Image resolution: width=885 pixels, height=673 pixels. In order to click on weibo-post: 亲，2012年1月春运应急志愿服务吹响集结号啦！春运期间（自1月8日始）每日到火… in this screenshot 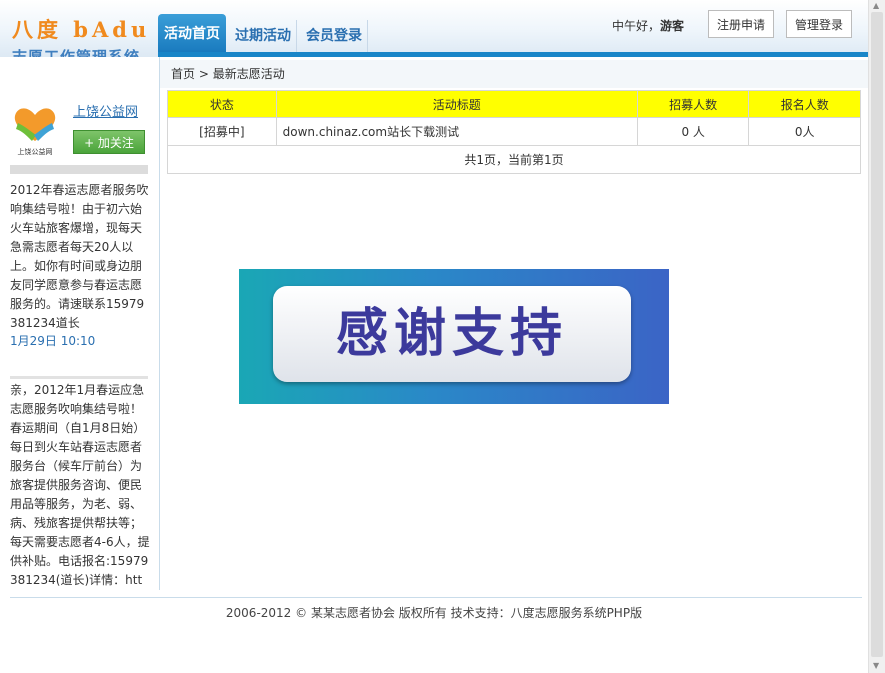, I will do `click(80, 485)`.